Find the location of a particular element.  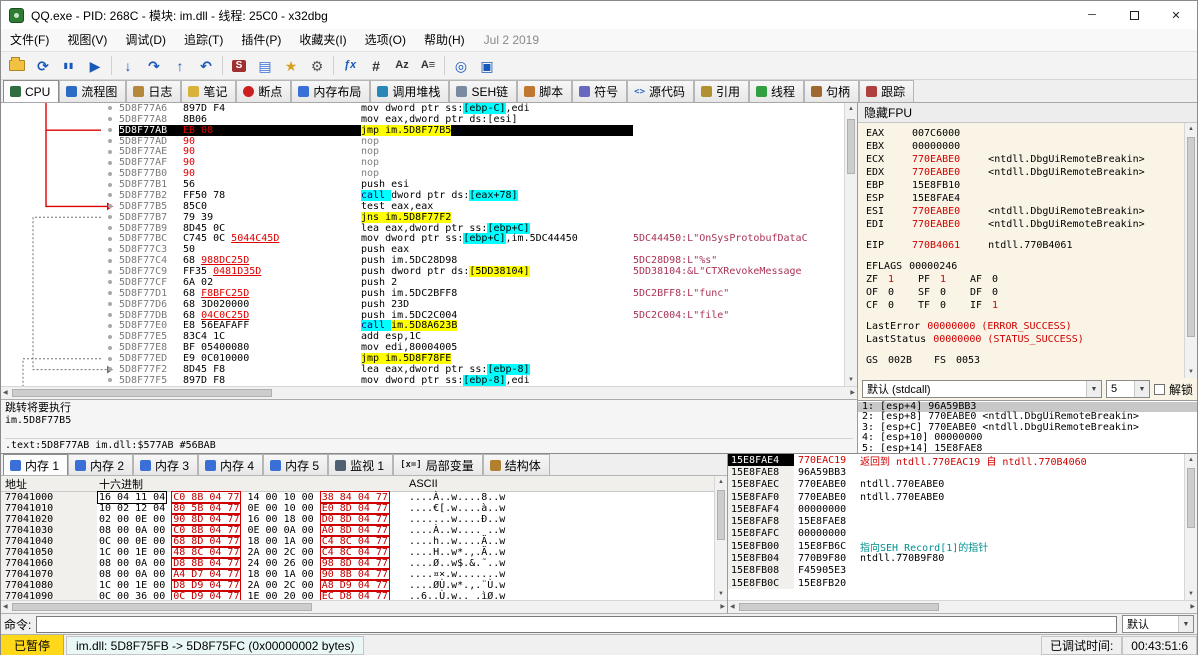

disasm-vscrollbar: ▲ ▼ is located at coordinates (850, 244).